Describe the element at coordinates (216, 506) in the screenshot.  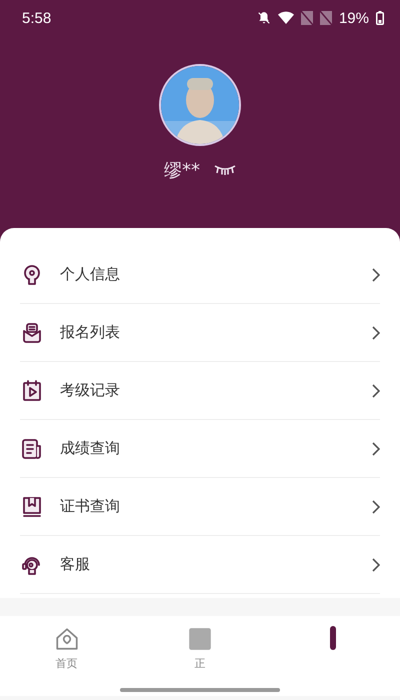
I see `menu-item: 证书查询` at that location.